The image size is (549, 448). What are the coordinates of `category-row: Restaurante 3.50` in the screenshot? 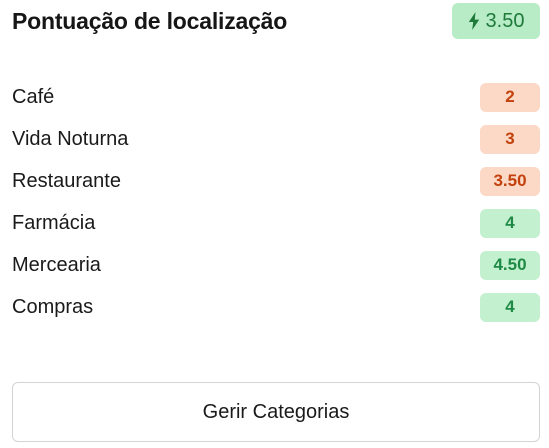 It's located at (276, 181).